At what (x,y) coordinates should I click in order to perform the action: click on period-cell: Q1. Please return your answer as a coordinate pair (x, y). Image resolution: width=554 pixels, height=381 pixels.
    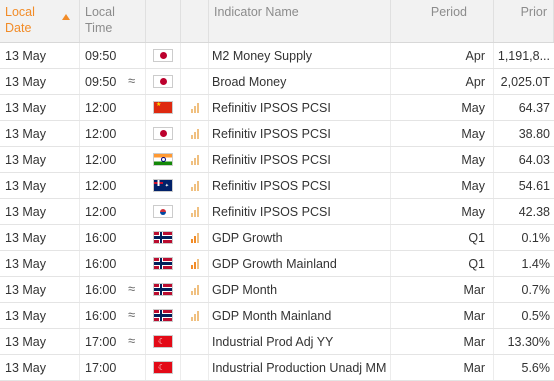
    Looking at the image, I should click on (442, 237).